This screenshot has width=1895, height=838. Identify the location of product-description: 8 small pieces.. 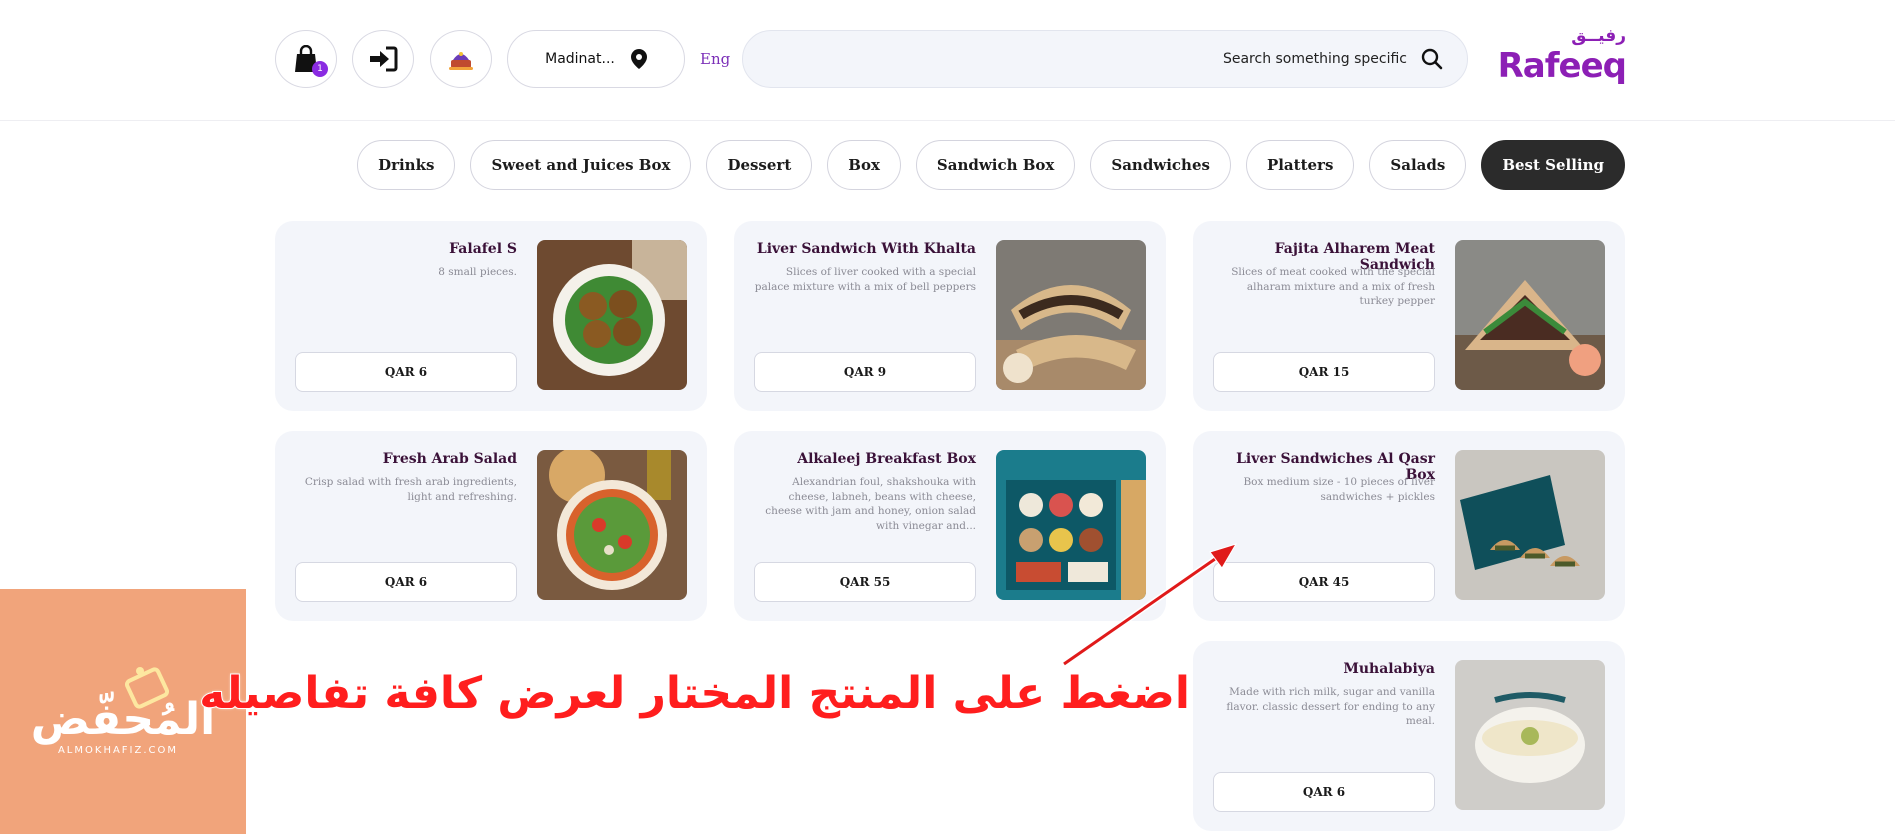
(477, 272).